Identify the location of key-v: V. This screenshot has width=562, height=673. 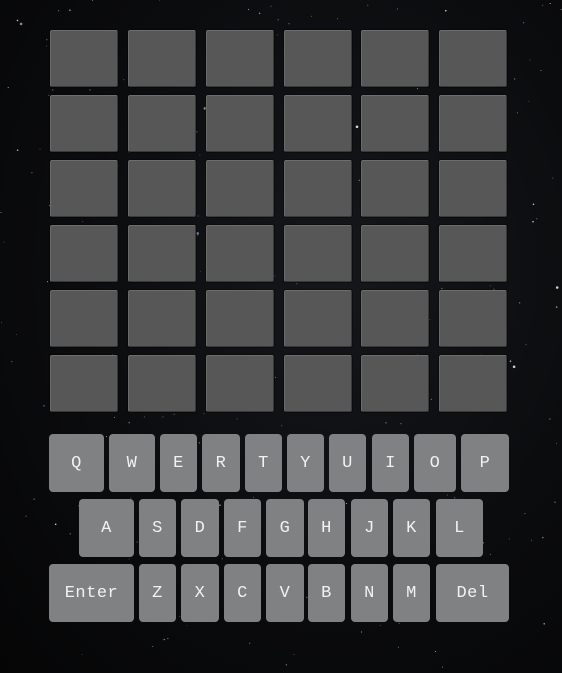
(285, 593).